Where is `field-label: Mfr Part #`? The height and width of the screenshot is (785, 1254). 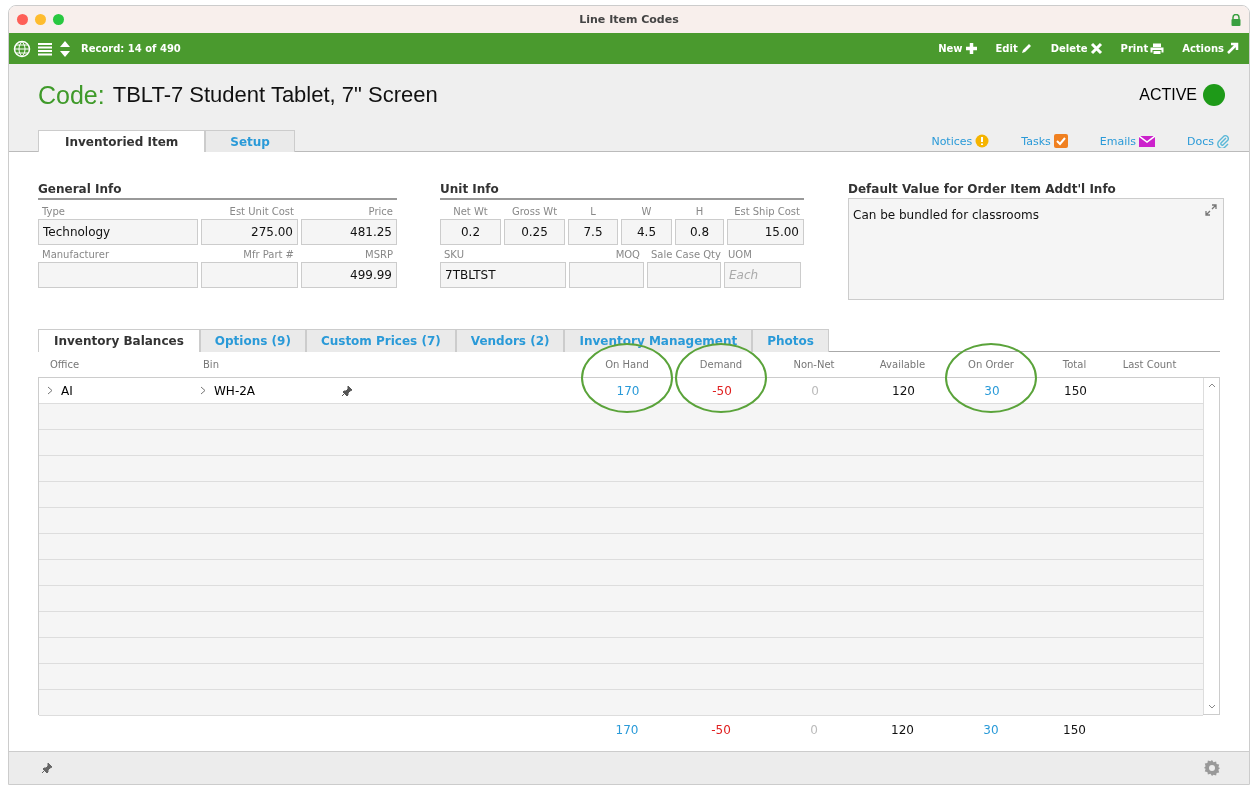 field-label: Mfr Part # is located at coordinates (268, 255).